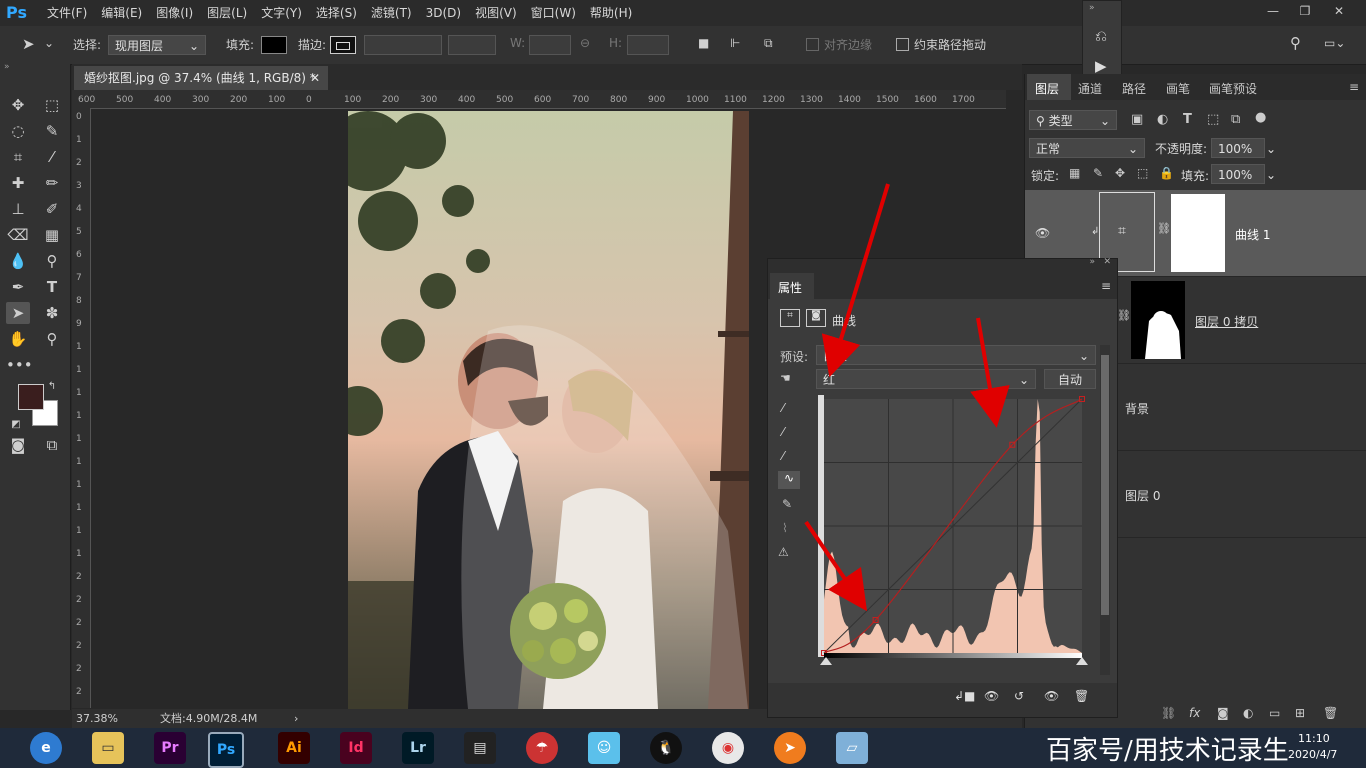  What do you see at coordinates (18, 287) in the screenshot?
I see `pen-tool-icon: ✒` at bounding box center [18, 287].